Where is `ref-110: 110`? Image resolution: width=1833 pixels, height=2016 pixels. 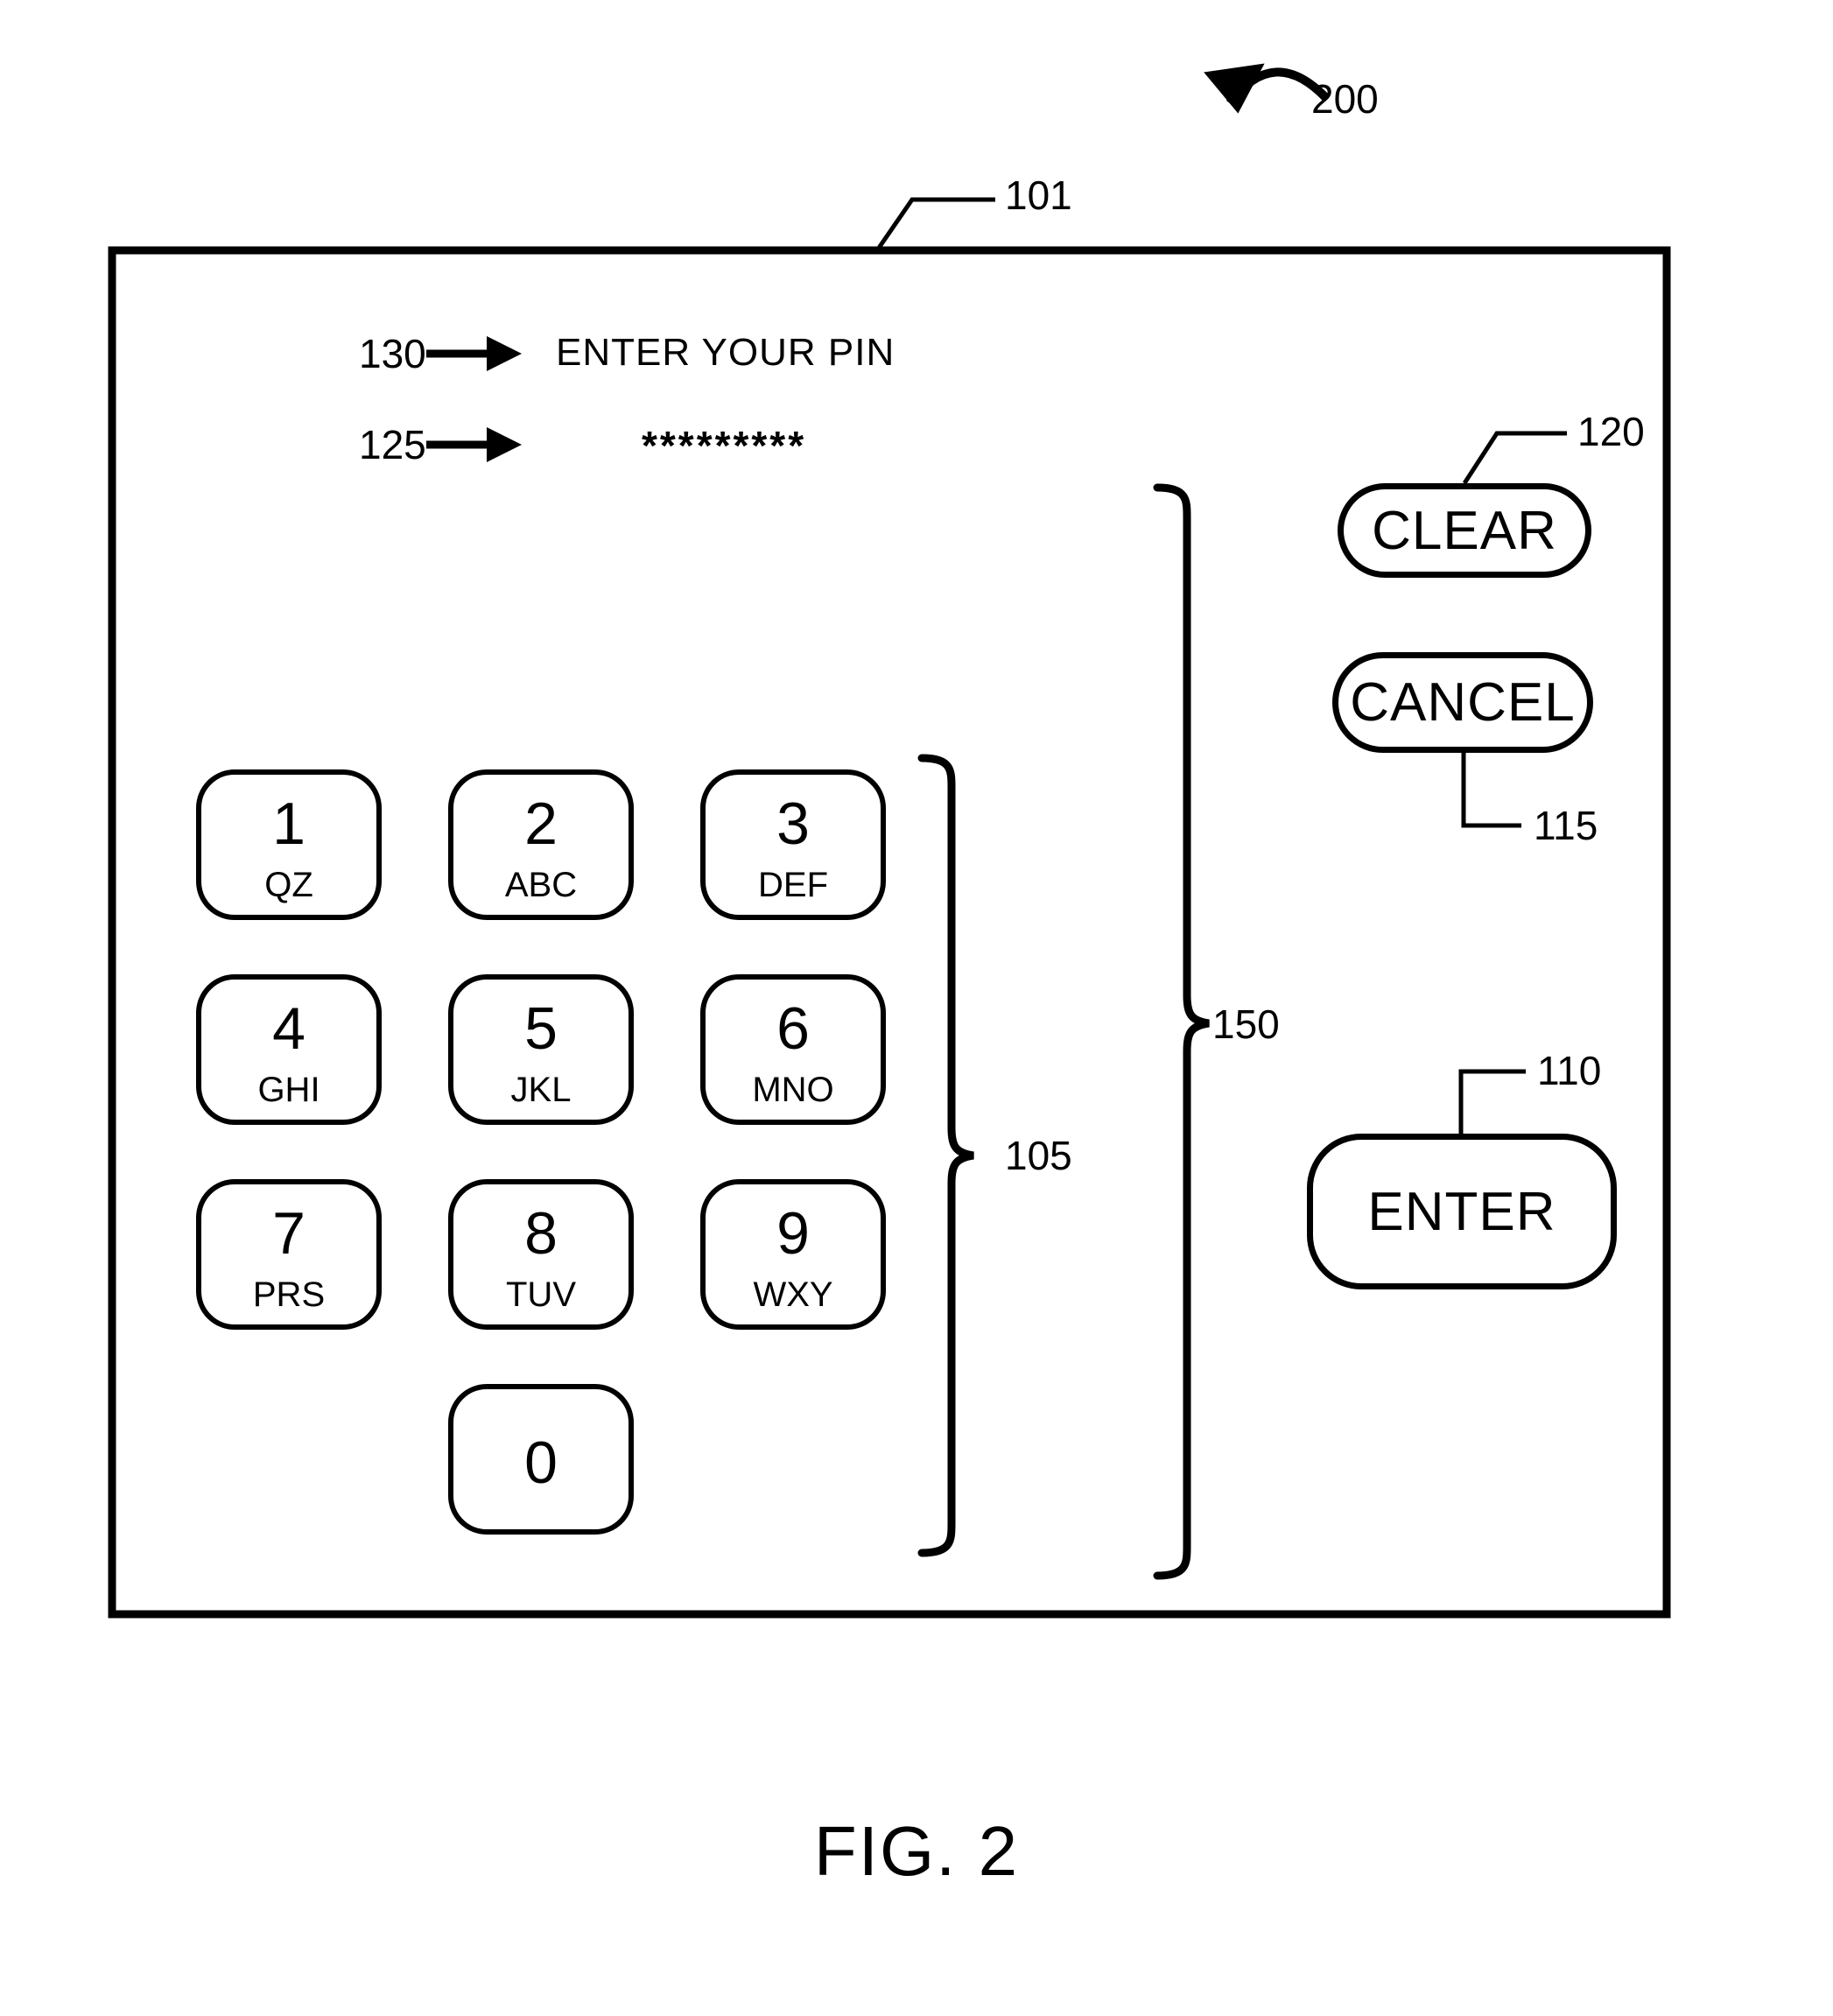 ref-110: 110 is located at coordinates (1569, 1071).